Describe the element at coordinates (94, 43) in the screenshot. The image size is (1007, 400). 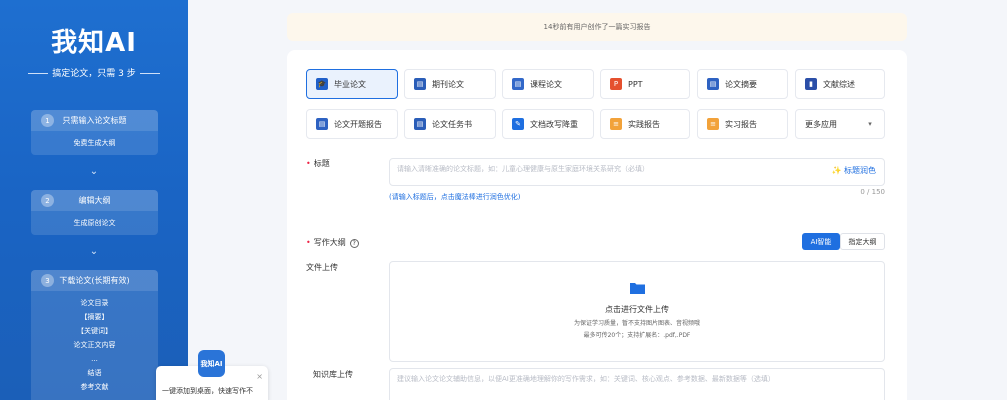
I see `logo: 我知AI` at that location.